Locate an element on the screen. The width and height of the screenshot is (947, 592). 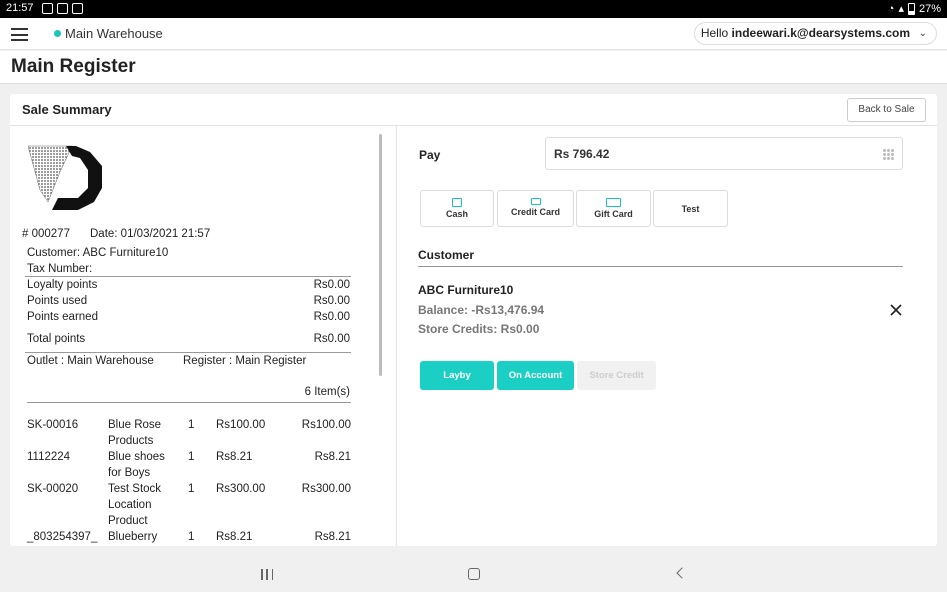
status-time: 21:57 is located at coordinates (20, 8).